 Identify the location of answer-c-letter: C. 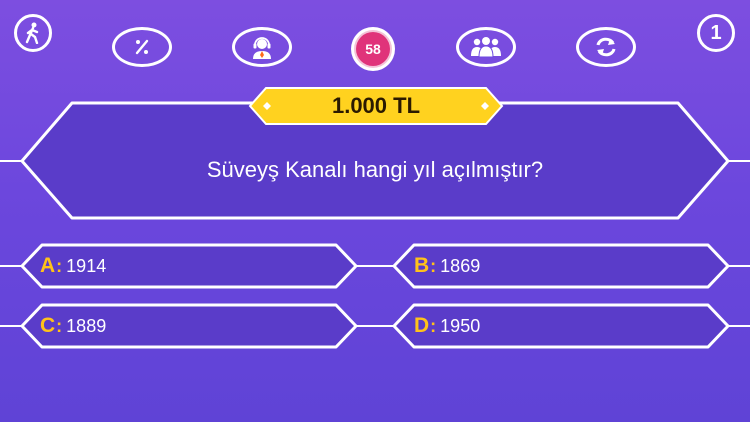
(48, 325).